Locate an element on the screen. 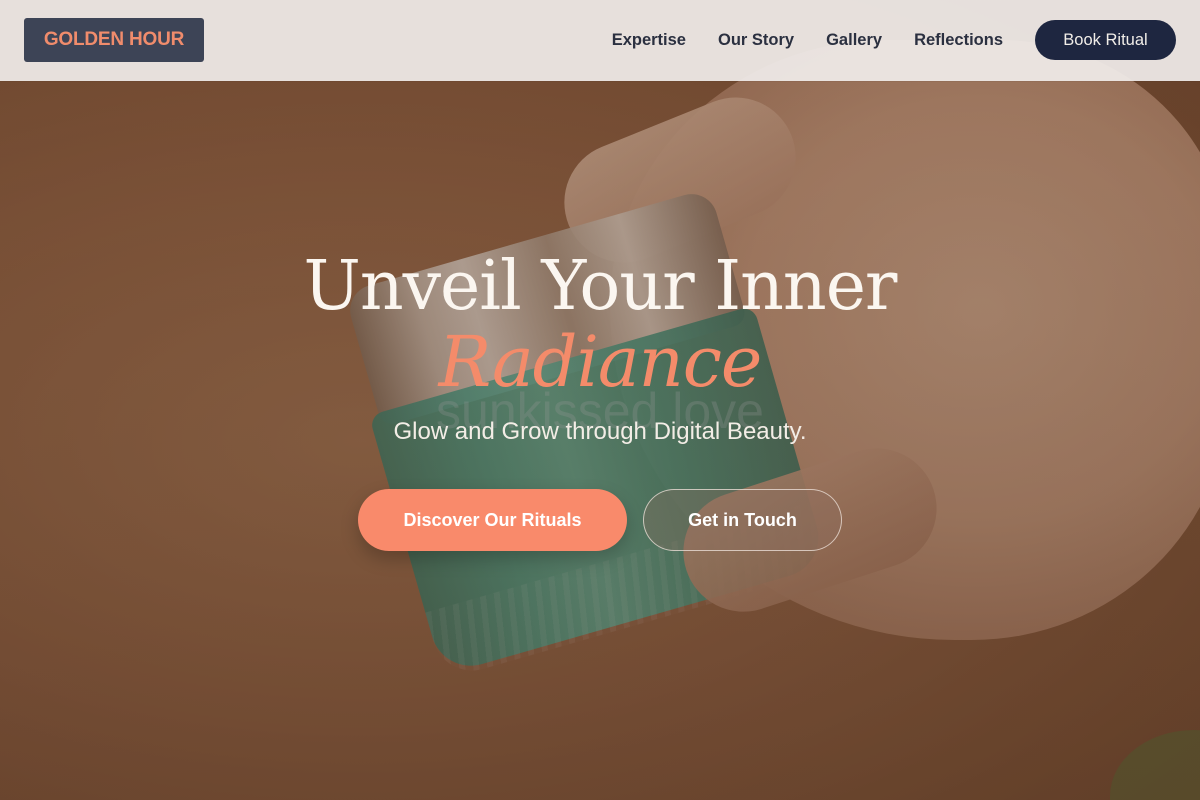 The width and height of the screenshot is (1200, 800). get-in-touch-button: Get in Touch is located at coordinates (742, 520).